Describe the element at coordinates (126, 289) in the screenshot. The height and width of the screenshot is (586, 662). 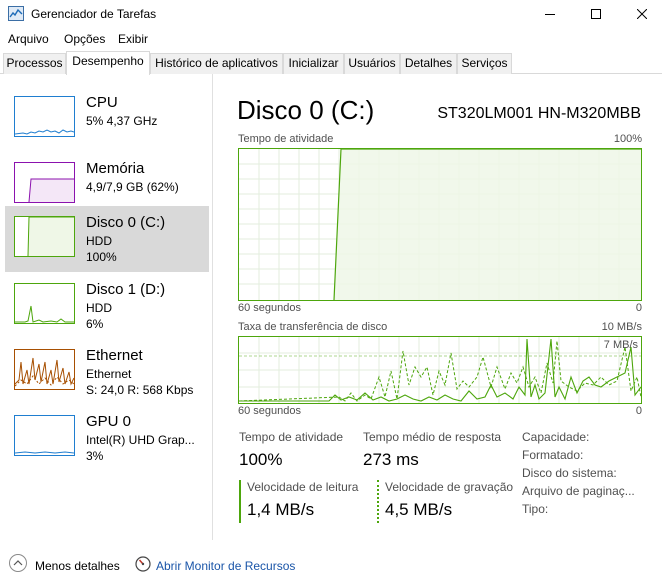
I see `sidebar-item-name: Disco 1 (D:)` at that location.